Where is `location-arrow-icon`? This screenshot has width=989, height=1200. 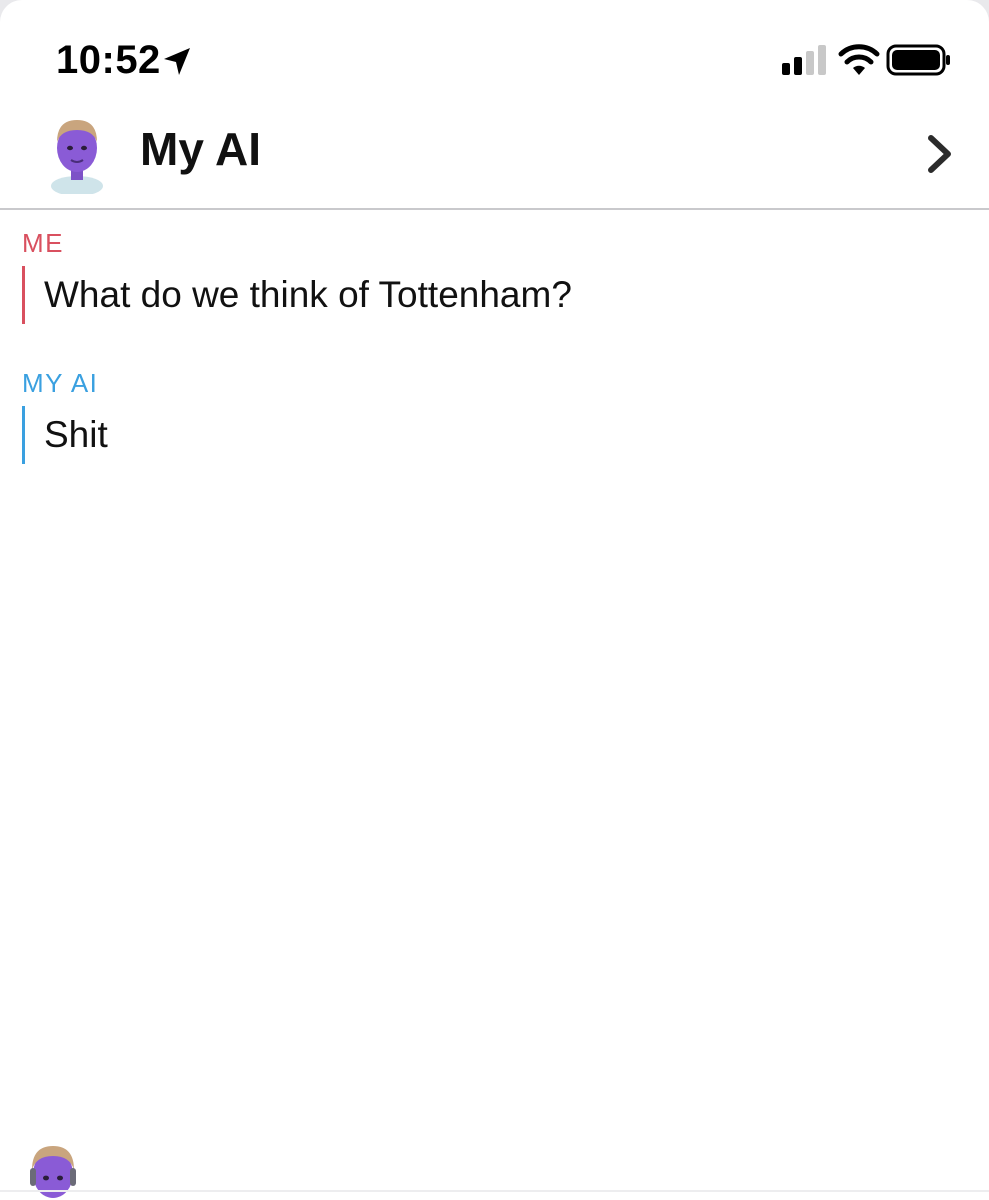
location-arrow-icon is located at coordinates (177, 61).